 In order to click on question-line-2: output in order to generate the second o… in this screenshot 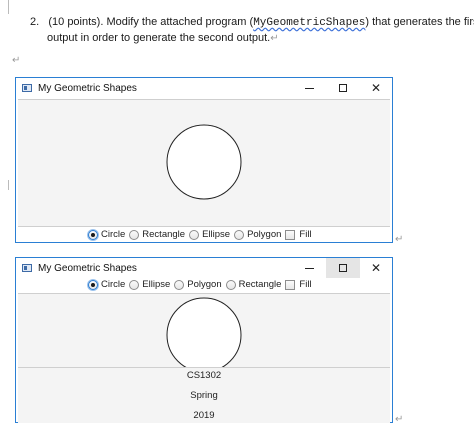, I will do `click(163, 38)`.